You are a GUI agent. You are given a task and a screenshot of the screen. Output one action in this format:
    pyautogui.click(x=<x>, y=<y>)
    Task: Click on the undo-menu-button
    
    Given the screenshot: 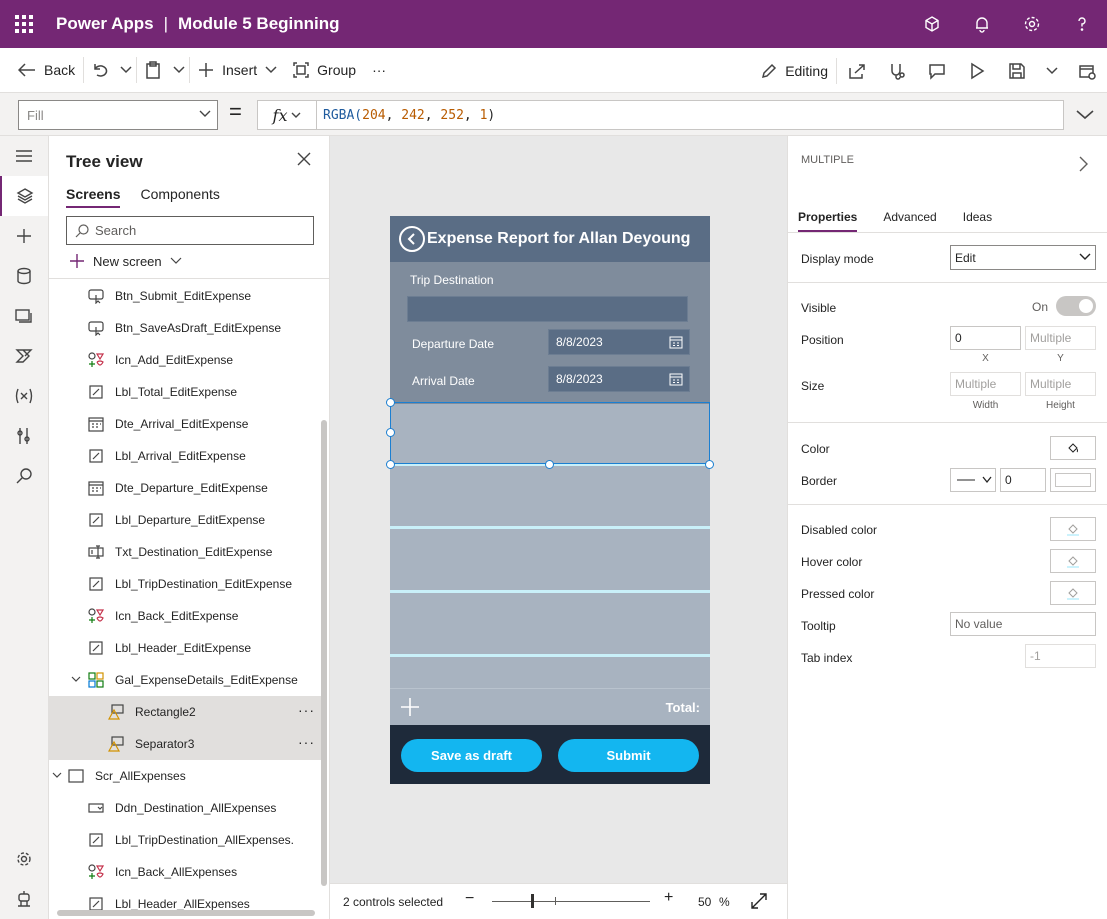 What is the action you would take?
    pyautogui.click(x=126, y=70)
    